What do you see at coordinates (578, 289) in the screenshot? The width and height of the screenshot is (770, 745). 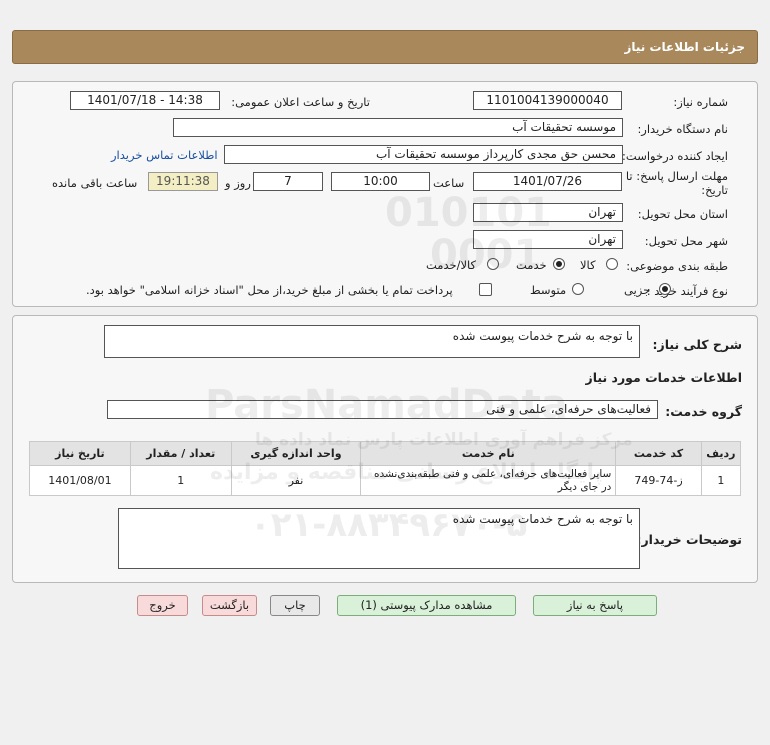 I see `process-radio-medium` at bounding box center [578, 289].